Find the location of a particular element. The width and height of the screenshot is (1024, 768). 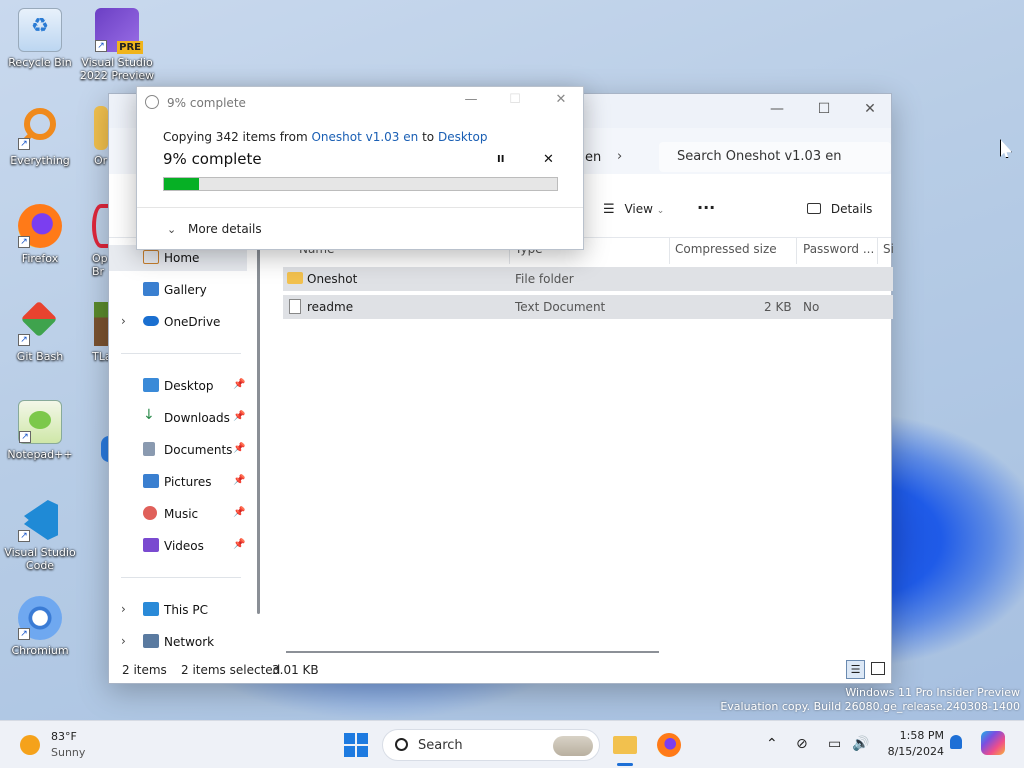

clock: 1:58 PM 8/15/2024 is located at coordinates (912, 744).